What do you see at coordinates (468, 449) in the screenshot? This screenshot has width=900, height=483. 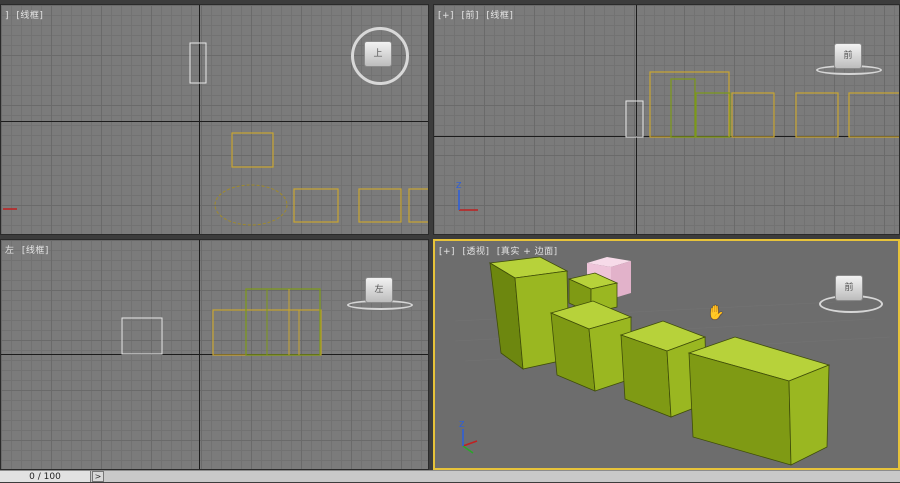 I see `perspective-axis-gizmo-y` at bounding box center [468, 449].